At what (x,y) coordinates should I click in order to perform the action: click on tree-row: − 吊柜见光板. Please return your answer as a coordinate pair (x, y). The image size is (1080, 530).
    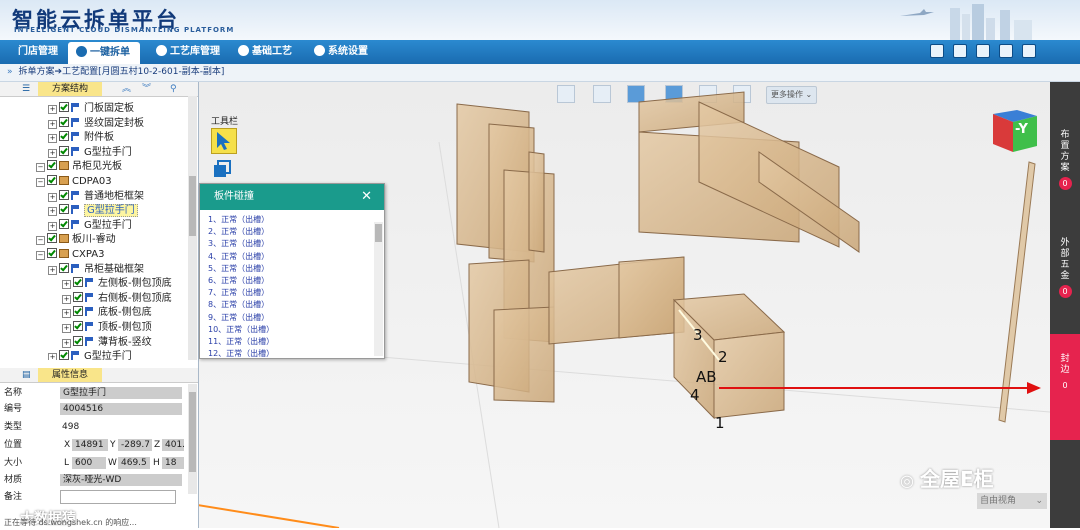
    Looking at the image, I should click on (79, 167).